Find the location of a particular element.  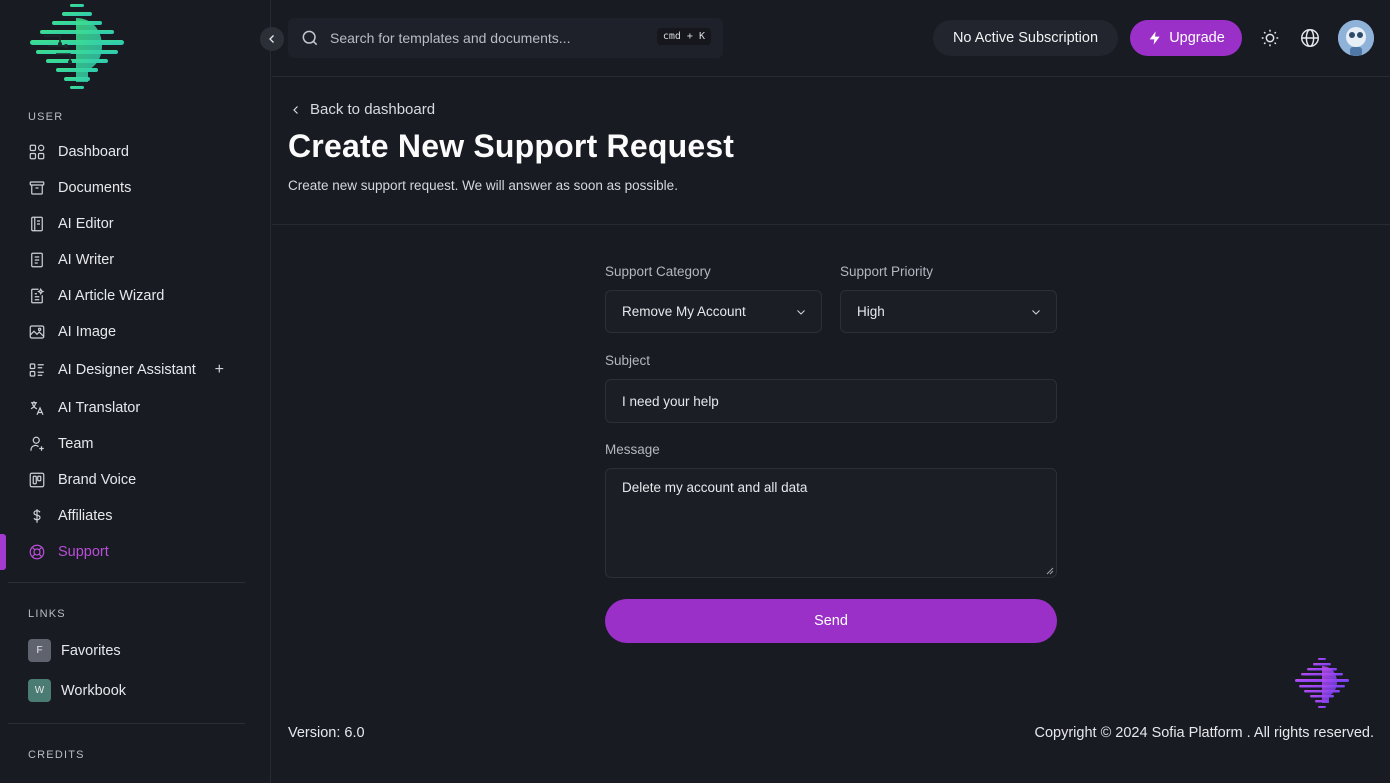

sidebar-item-label: Documents is located at coordinates (95, 188).